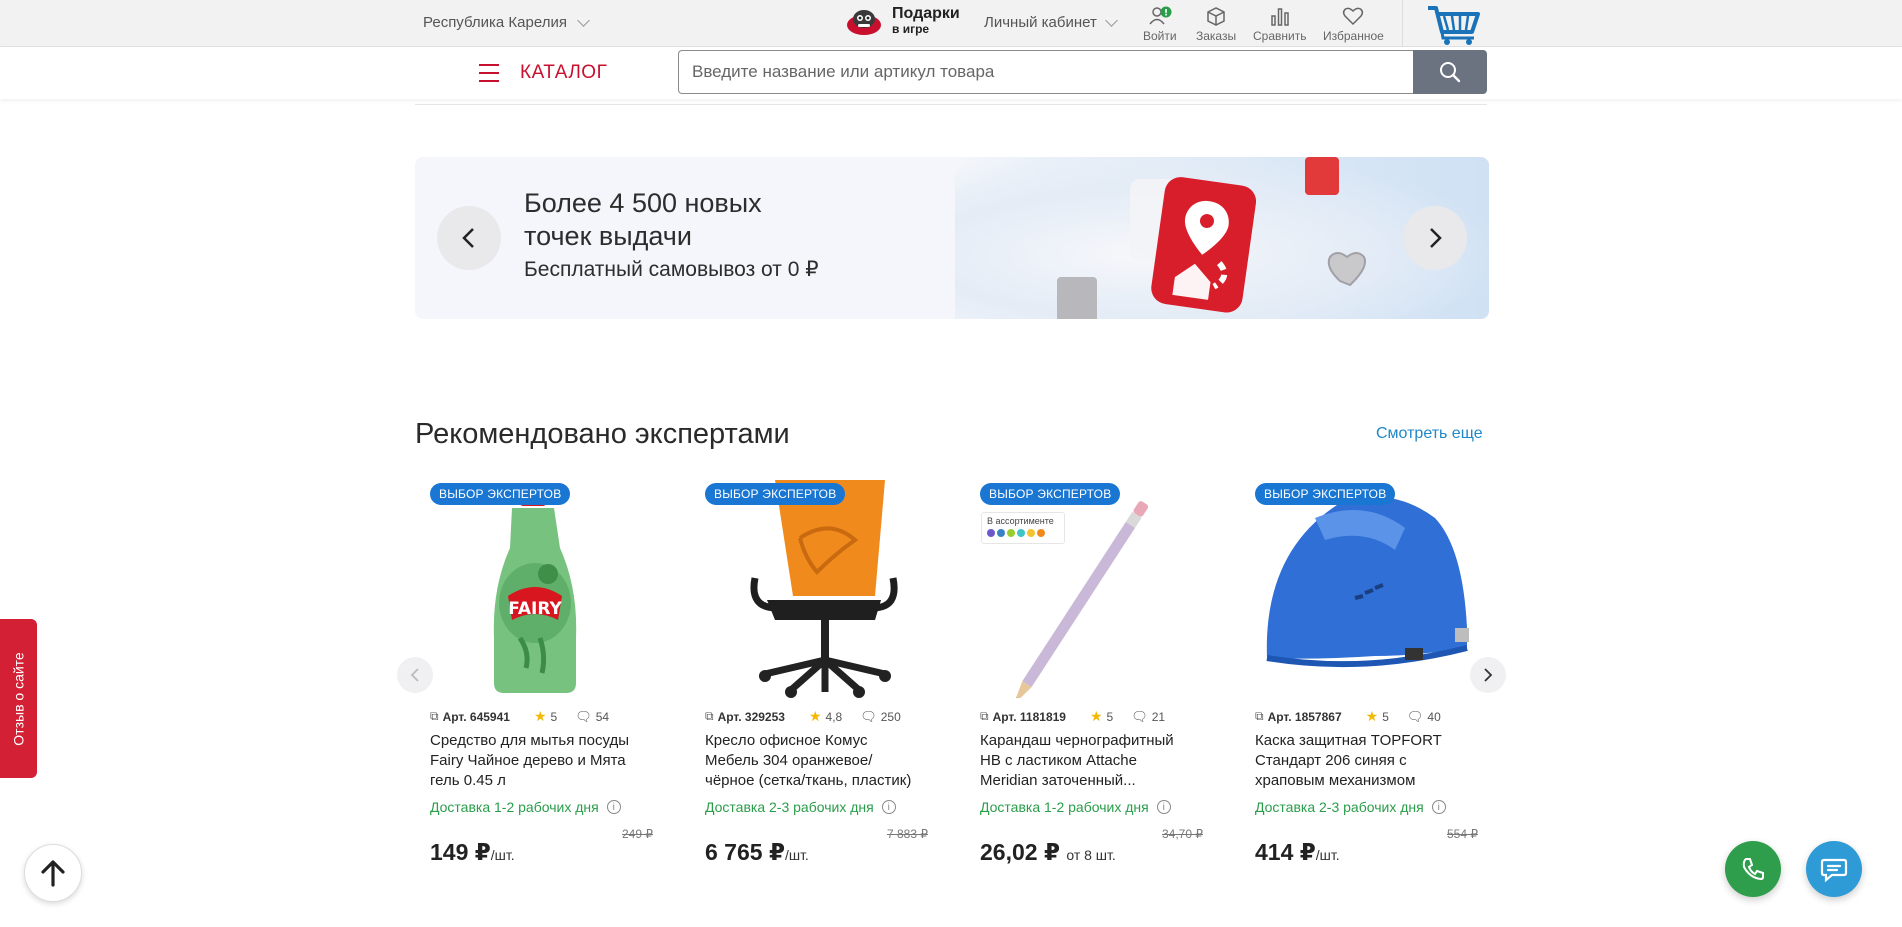  Describe the element at coordinates (643, 219) in the screenshot. I see `banner-title: Более 4 500 новых точек выдачи` at that location.